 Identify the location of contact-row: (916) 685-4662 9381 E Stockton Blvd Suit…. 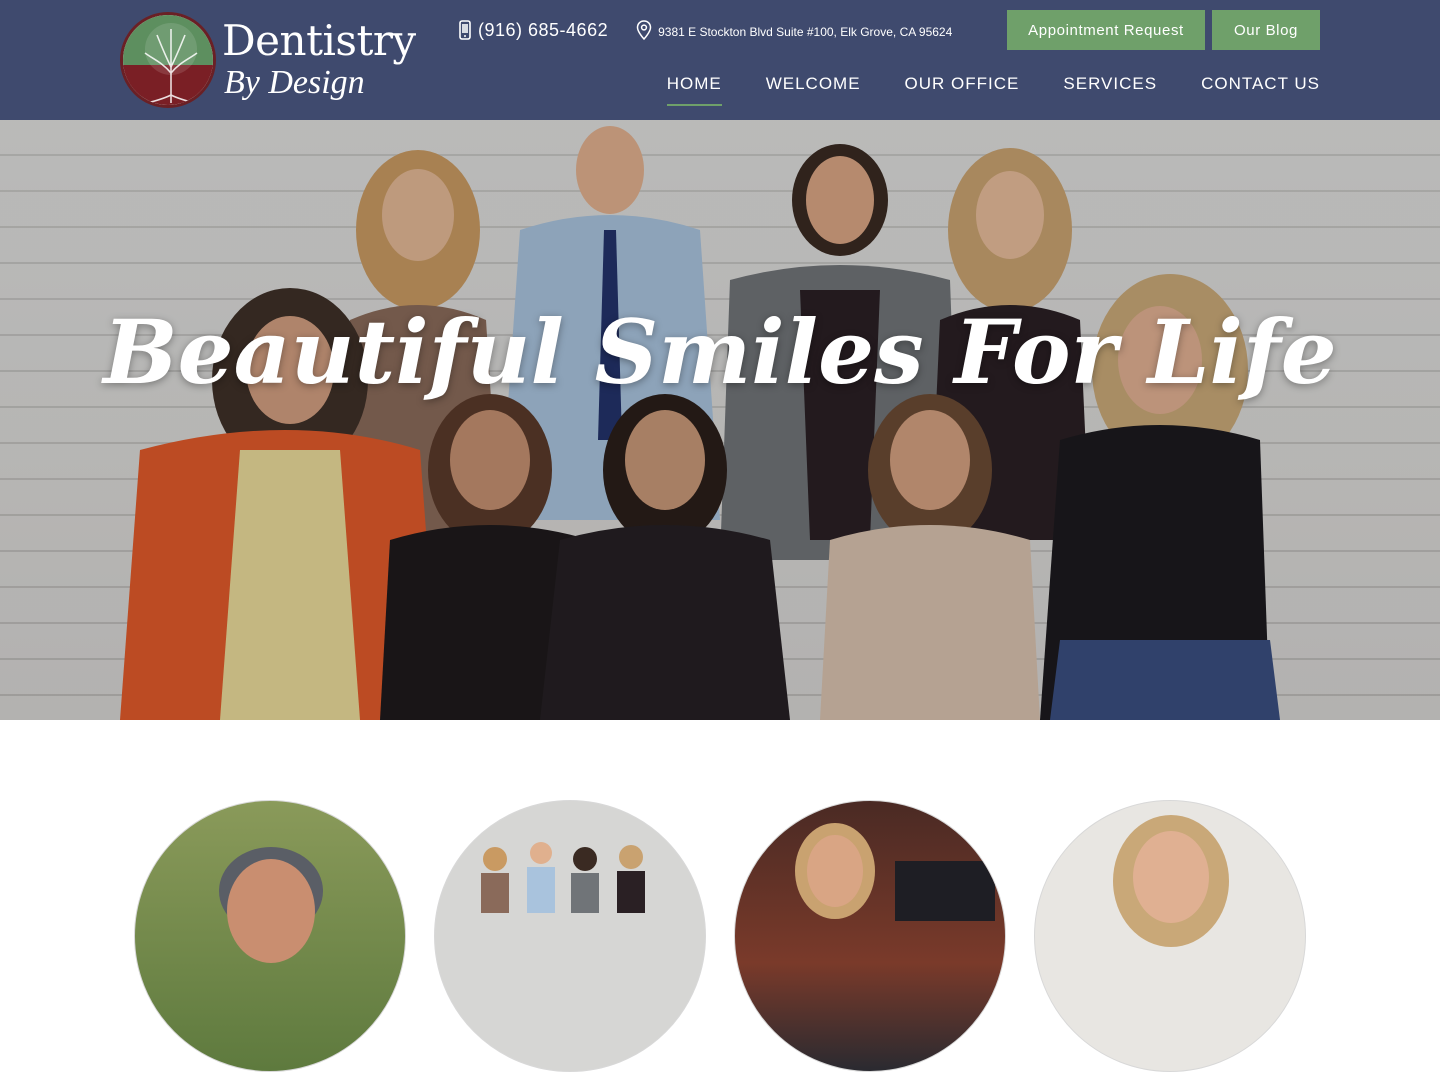
(705, 30).